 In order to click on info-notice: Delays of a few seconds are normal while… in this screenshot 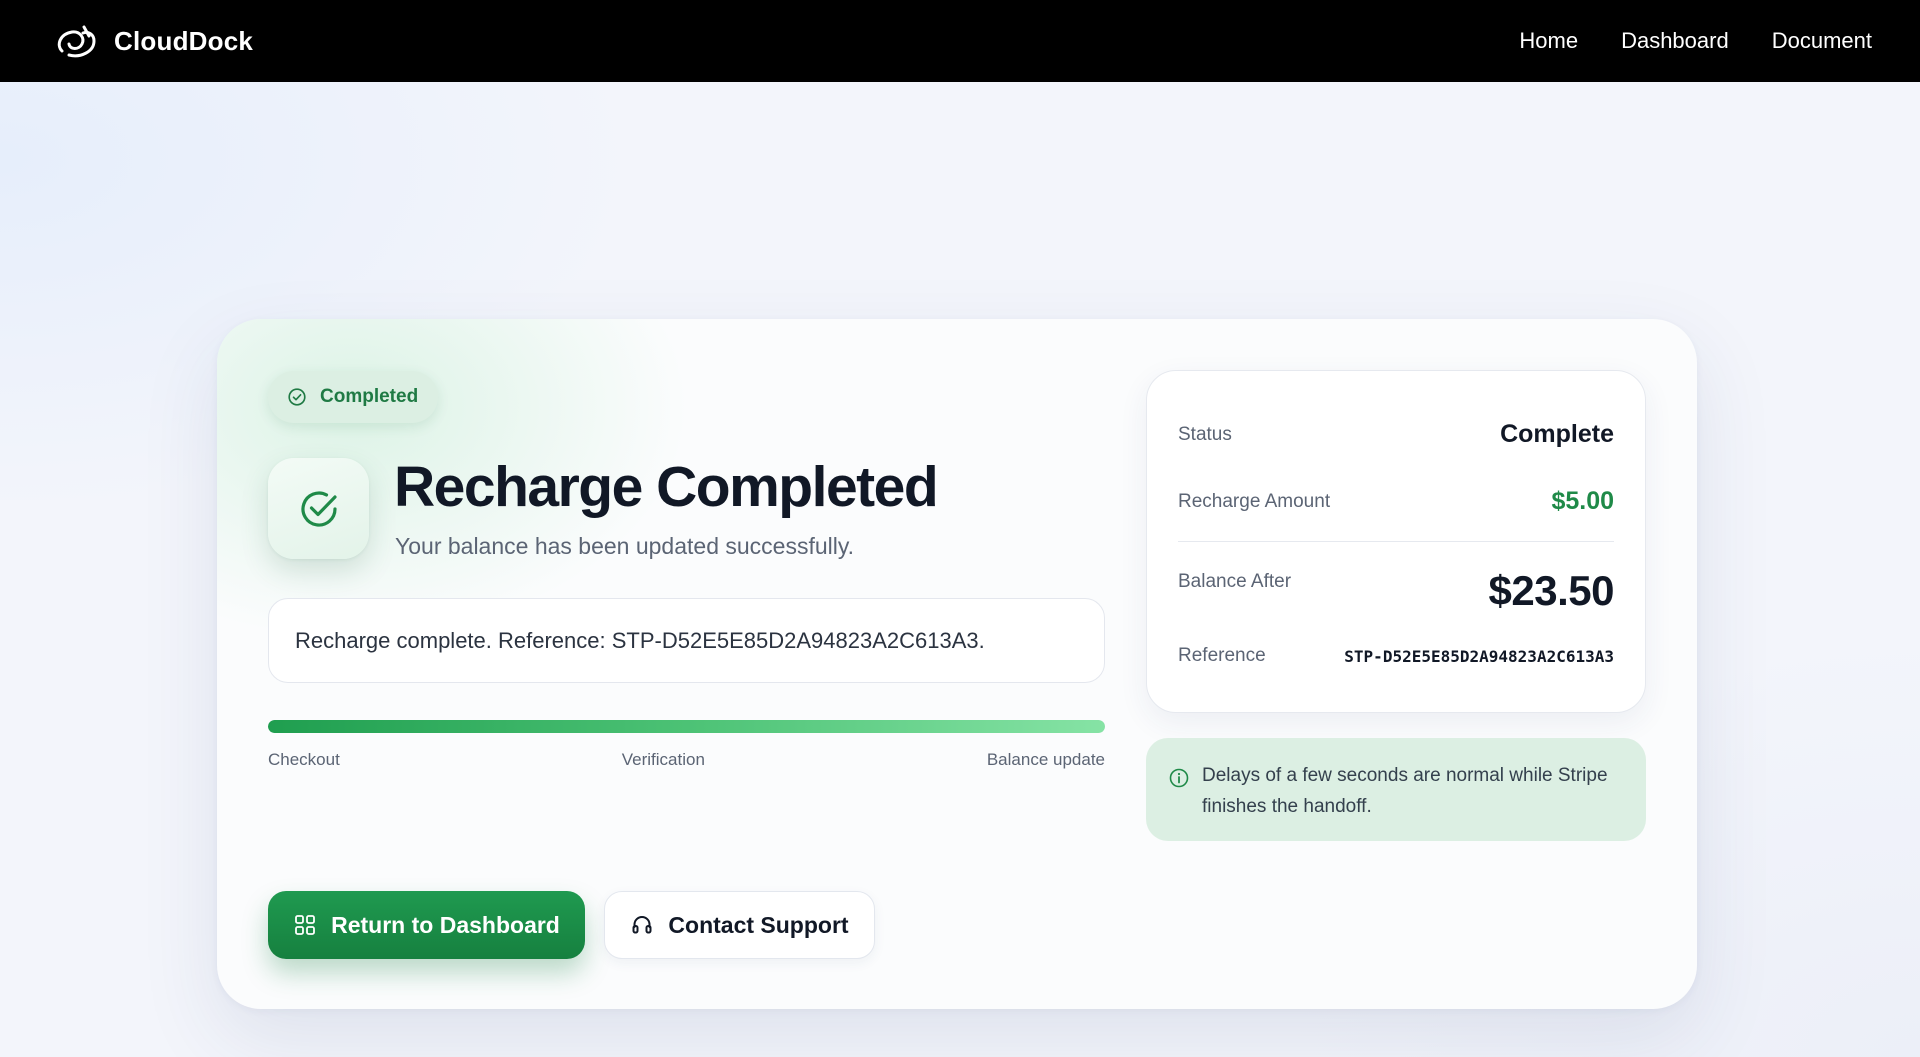, I will do `click(1396, 789)`.